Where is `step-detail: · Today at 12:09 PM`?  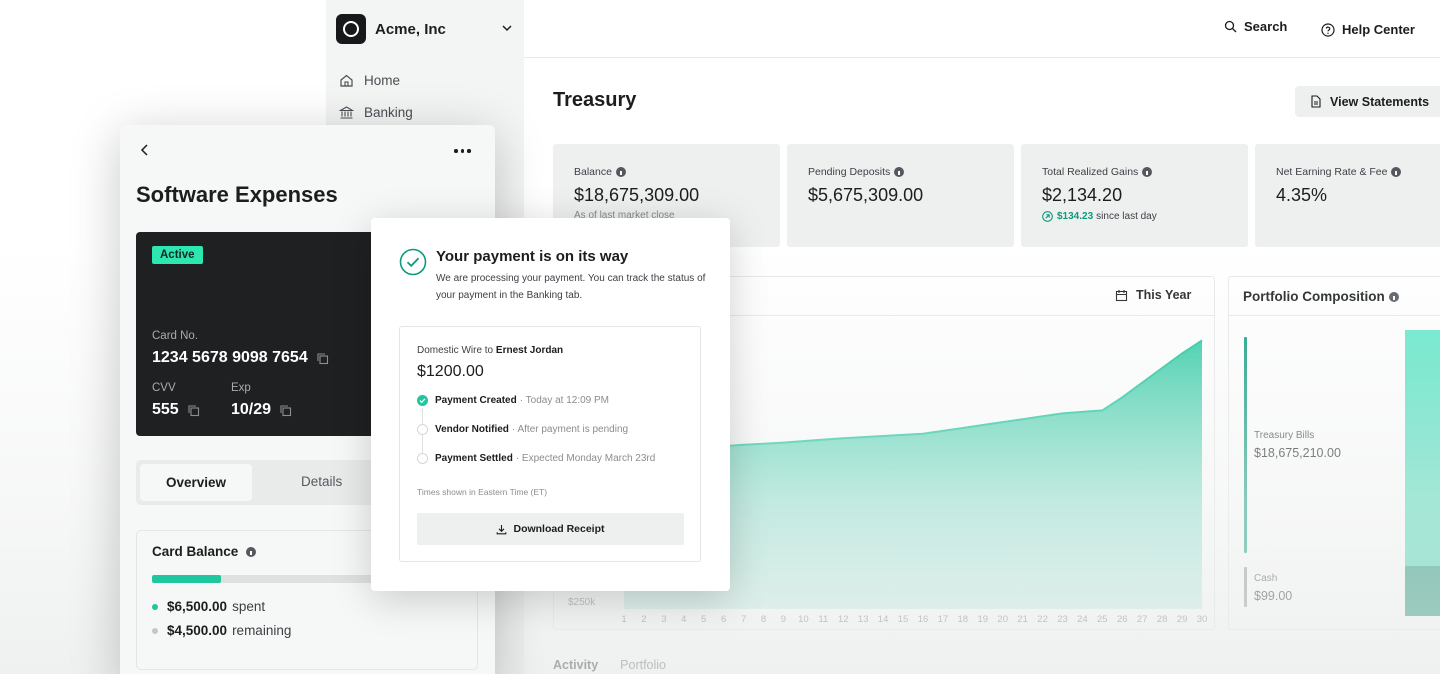
step-detail: · Today at 12:09 PM is located at coordinates (564, 400).